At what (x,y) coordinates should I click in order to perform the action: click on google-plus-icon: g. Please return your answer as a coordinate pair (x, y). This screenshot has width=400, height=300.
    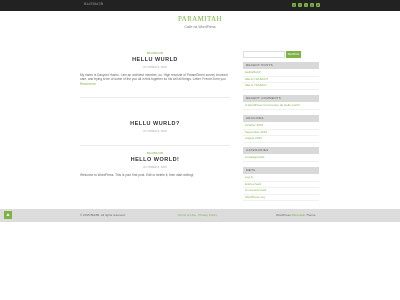
    Looking at the image, I should click on (294, 5).